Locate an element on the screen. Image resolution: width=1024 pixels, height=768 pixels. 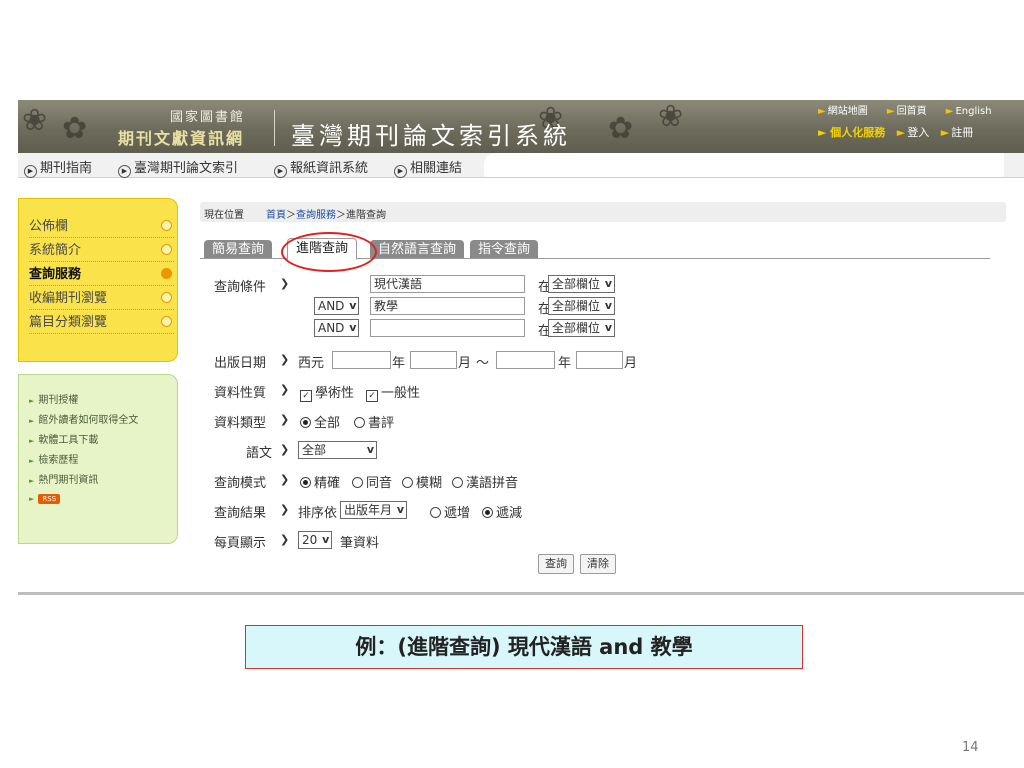
library-name: 國家圖書館 is located at coordinates (208, 117).